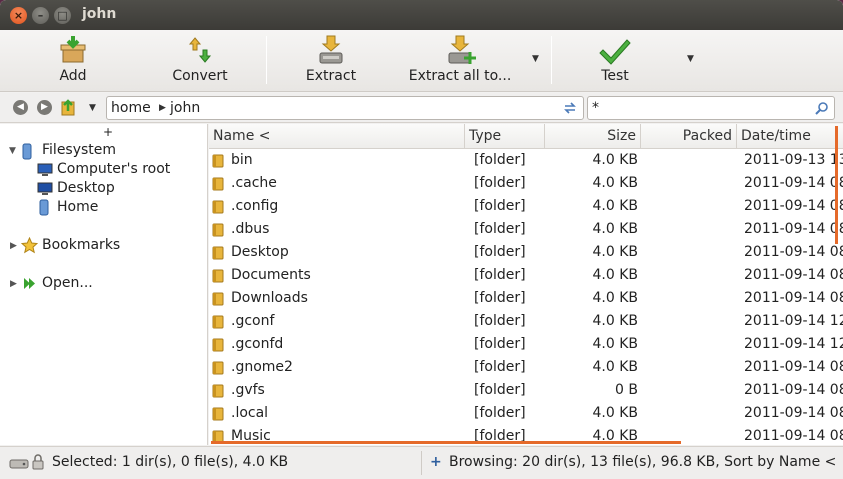  I want to click on test-dropdown-icon: ▼, so click(690, 59).